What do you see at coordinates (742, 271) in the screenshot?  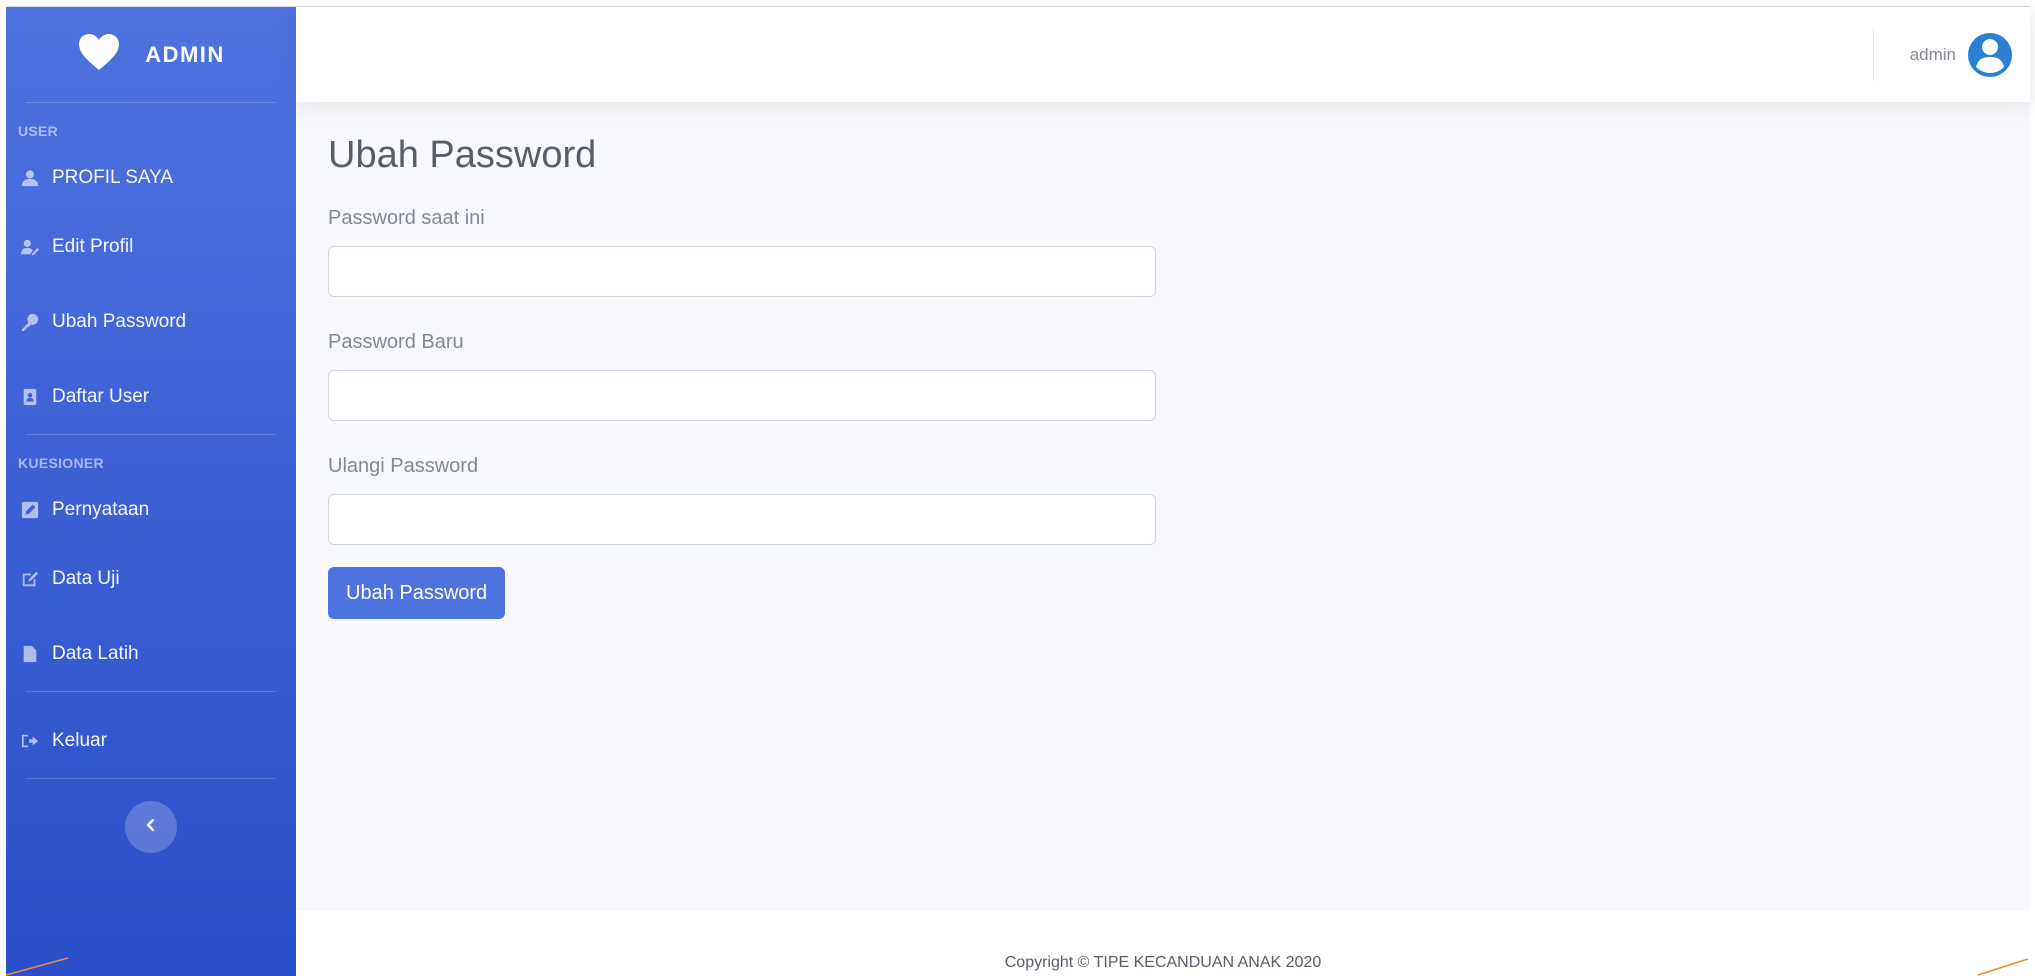 I see `current-password-input` at bounding box center [742, 271].